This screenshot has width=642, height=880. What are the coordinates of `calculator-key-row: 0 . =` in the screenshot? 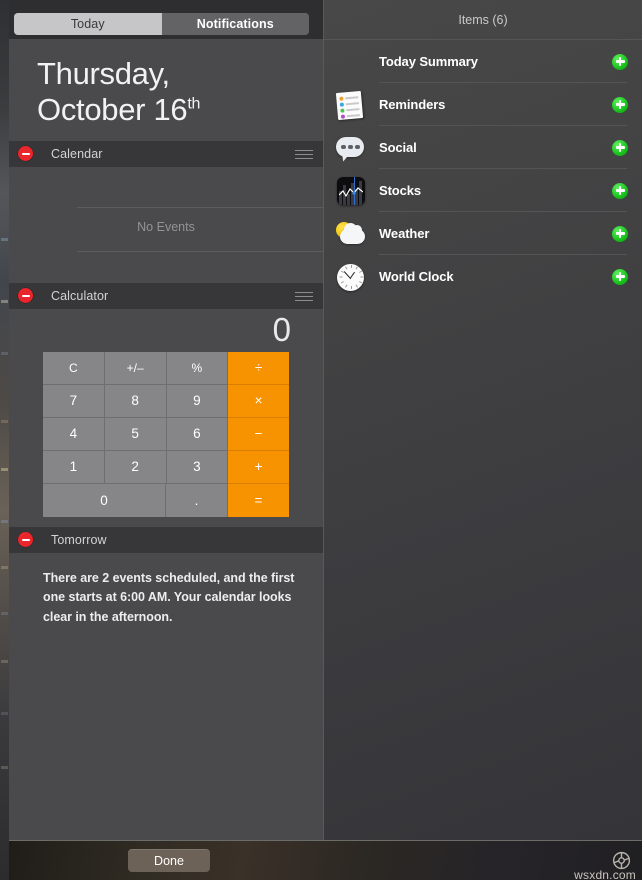 It's located at (166, 500).